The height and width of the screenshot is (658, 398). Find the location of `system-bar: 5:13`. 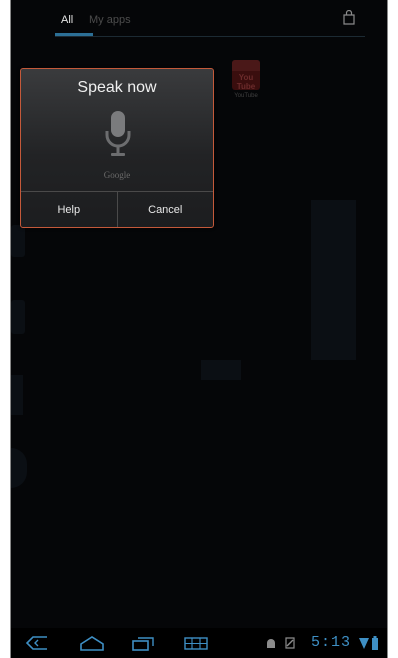

system-bar: 5:13 is located at coordinates (199, 643).